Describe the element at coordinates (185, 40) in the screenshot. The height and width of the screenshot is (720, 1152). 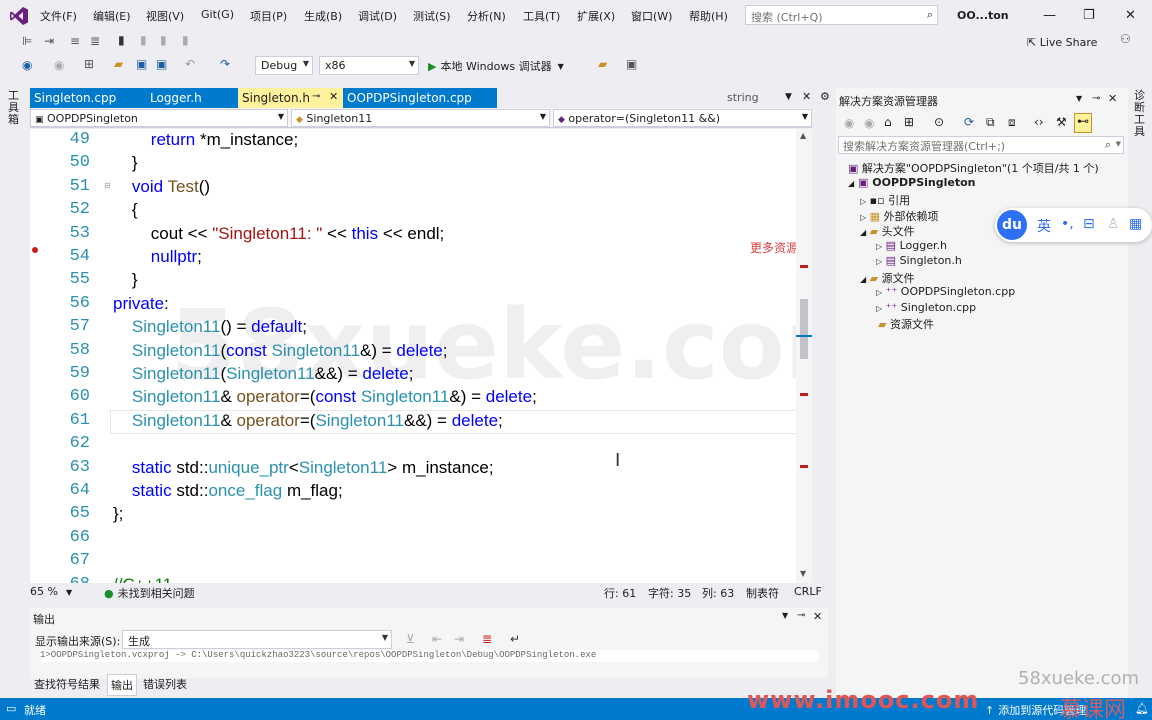
I see `bookmark-clear-icon: ▮` at that location.